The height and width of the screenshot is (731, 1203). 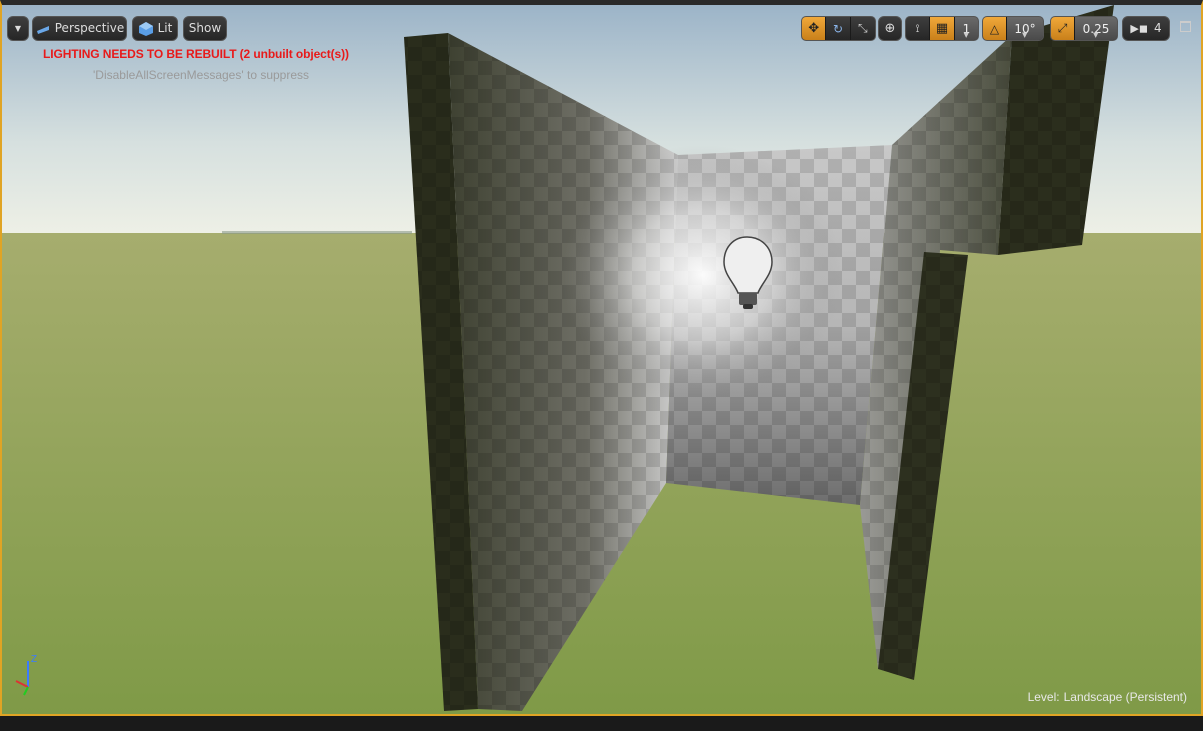 I want to click on grid-snap-group: ⟟ ▦ 1 ▼, so click(x=942, y=28).